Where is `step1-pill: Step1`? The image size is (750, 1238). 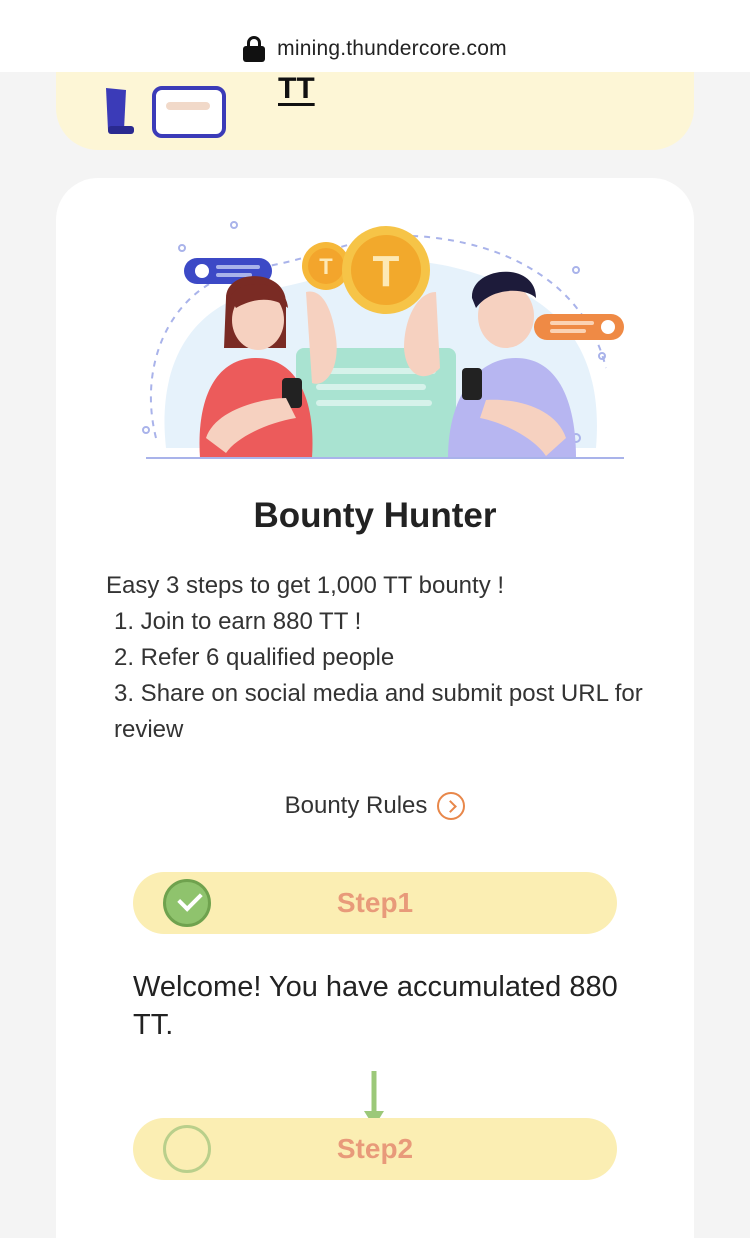
step1-pill: Step1 is located at coordinates (375, 903).